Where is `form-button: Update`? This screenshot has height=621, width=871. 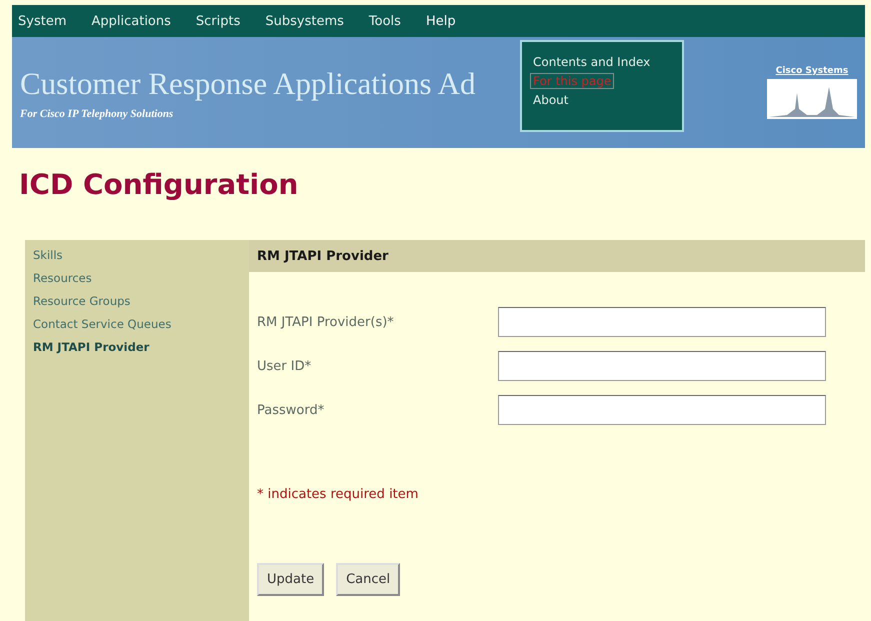
form-button: Update is located at coordinates (290, 579).